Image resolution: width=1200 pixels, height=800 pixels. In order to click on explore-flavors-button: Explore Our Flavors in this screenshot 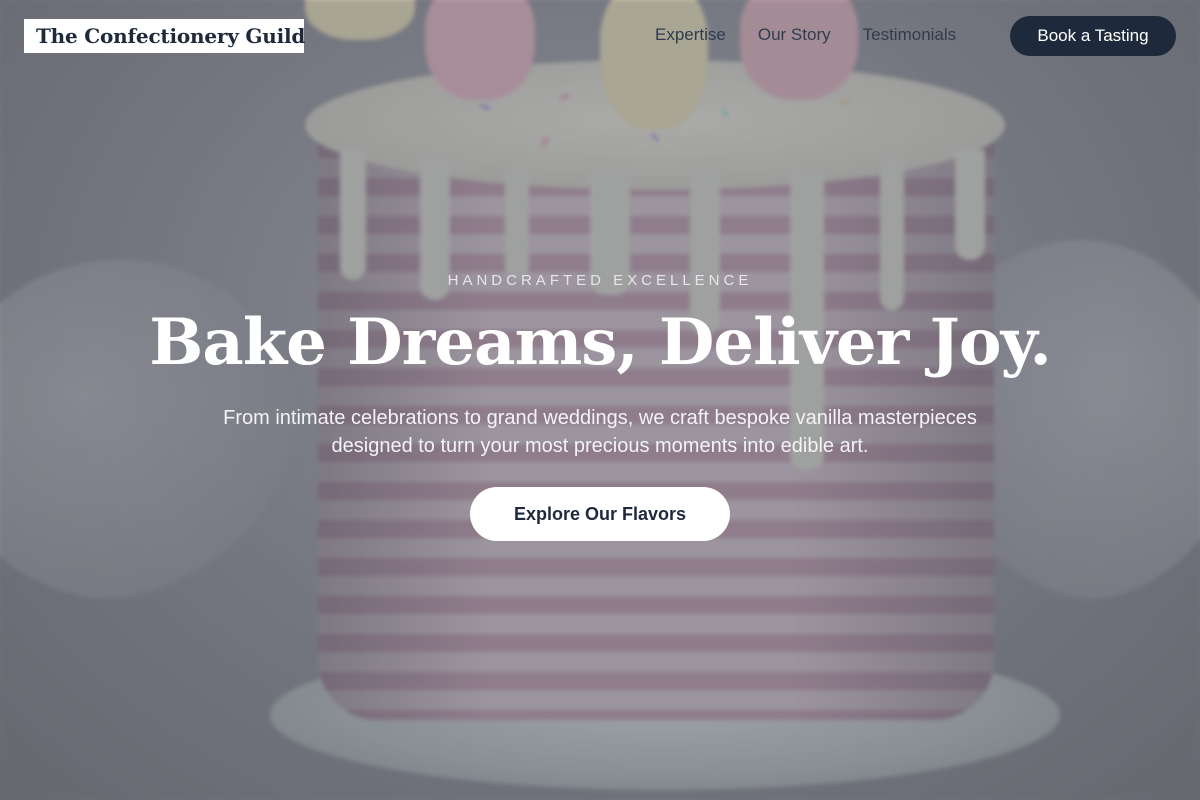, I will do `click(600, 514)`.